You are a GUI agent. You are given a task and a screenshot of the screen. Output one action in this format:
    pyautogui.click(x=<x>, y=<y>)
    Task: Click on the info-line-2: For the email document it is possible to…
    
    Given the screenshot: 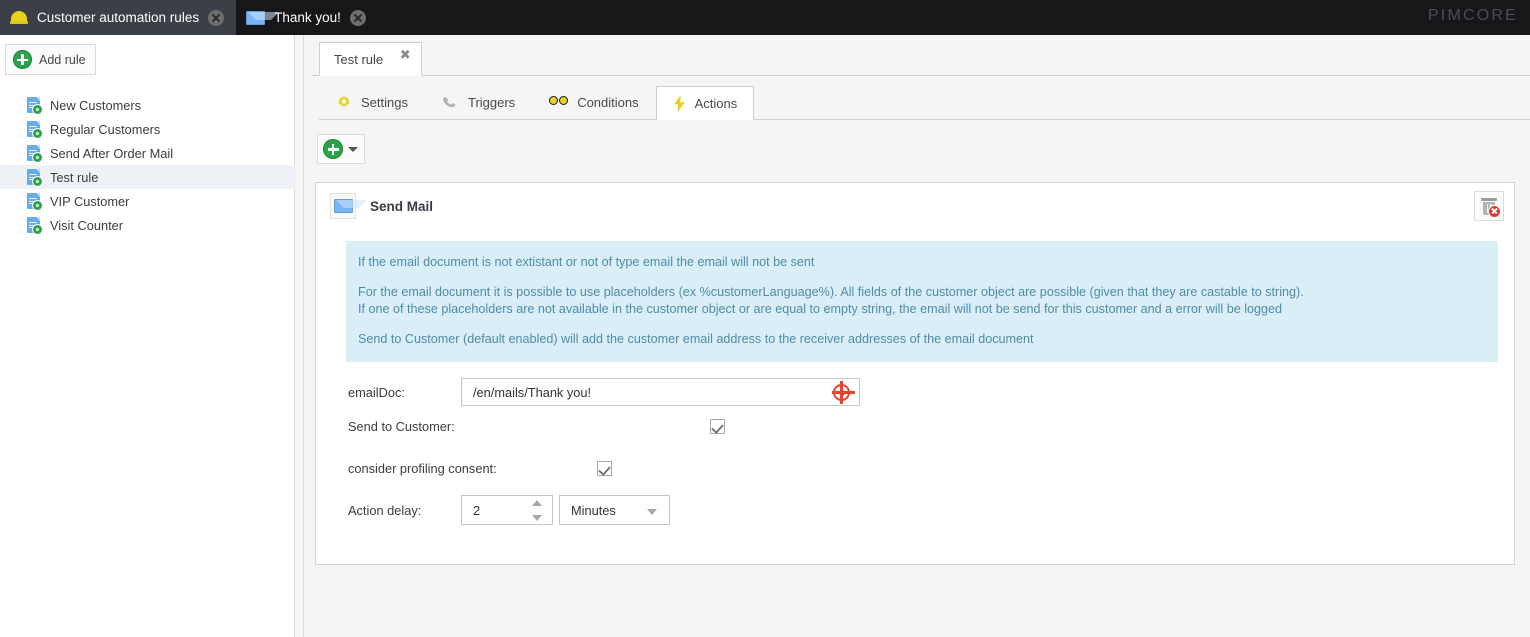 What is the action you would take?
    pyautogui.click(x=831, y=292)
    